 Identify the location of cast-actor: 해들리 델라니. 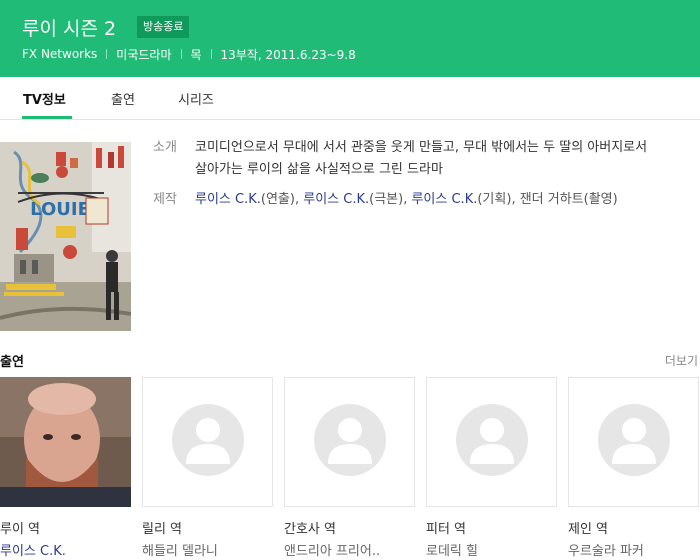
(180, 549).